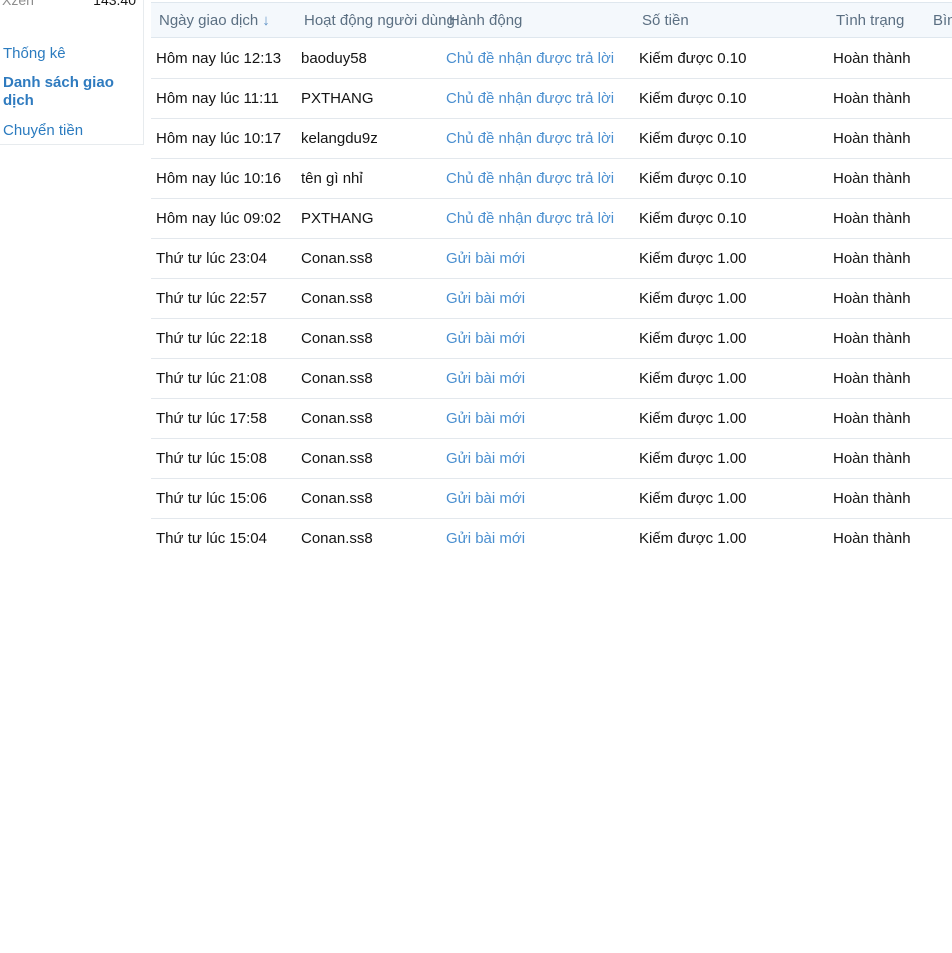 The height and width of the screenshot is (953, 952). Describe the element at coordinates (485, 20) in the screenshot. I see `header-action: Hành động` at that location.